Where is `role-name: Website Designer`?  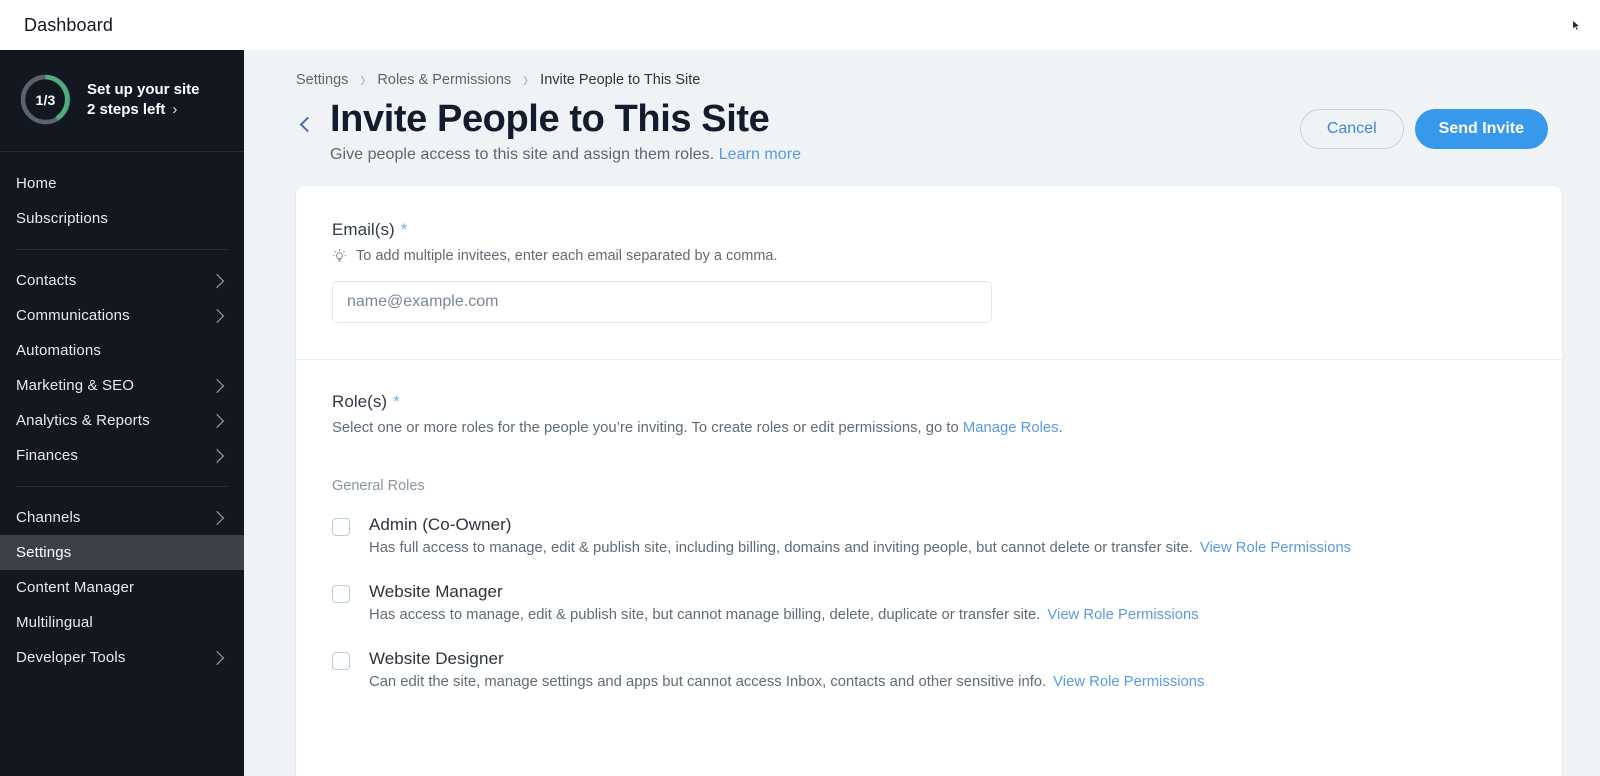 role-name: Website Designer is located at coordinates (436, 658).